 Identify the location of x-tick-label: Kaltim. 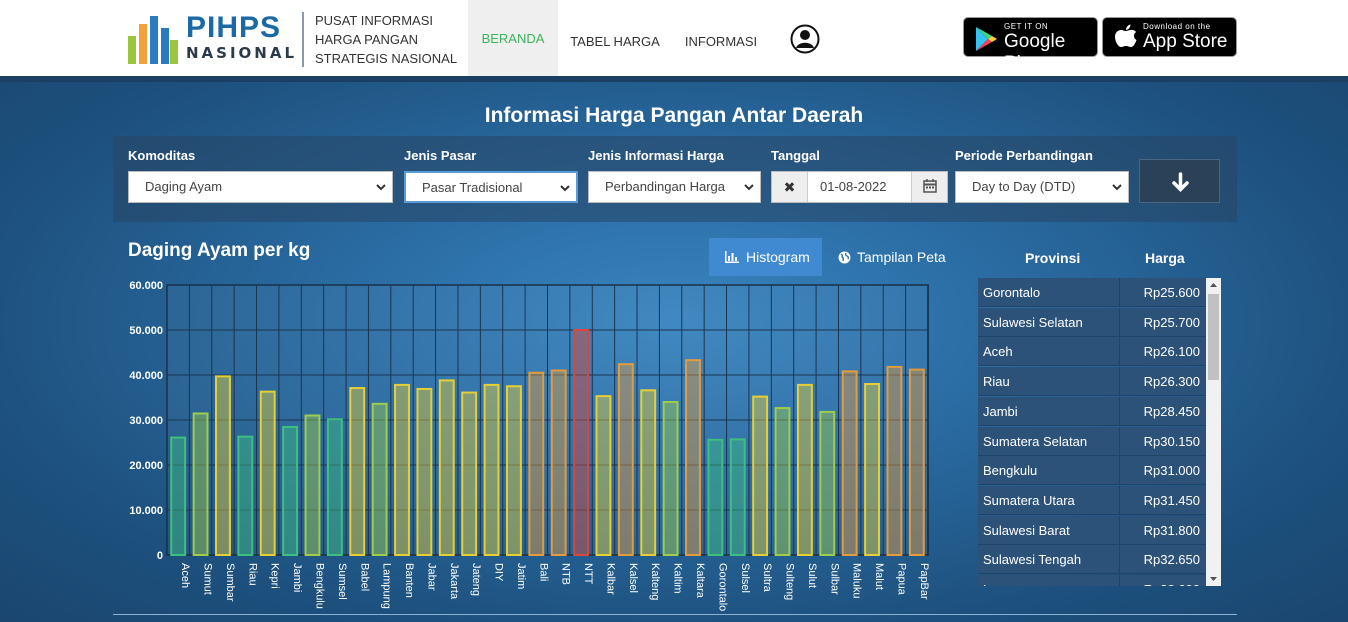
(678, 578).